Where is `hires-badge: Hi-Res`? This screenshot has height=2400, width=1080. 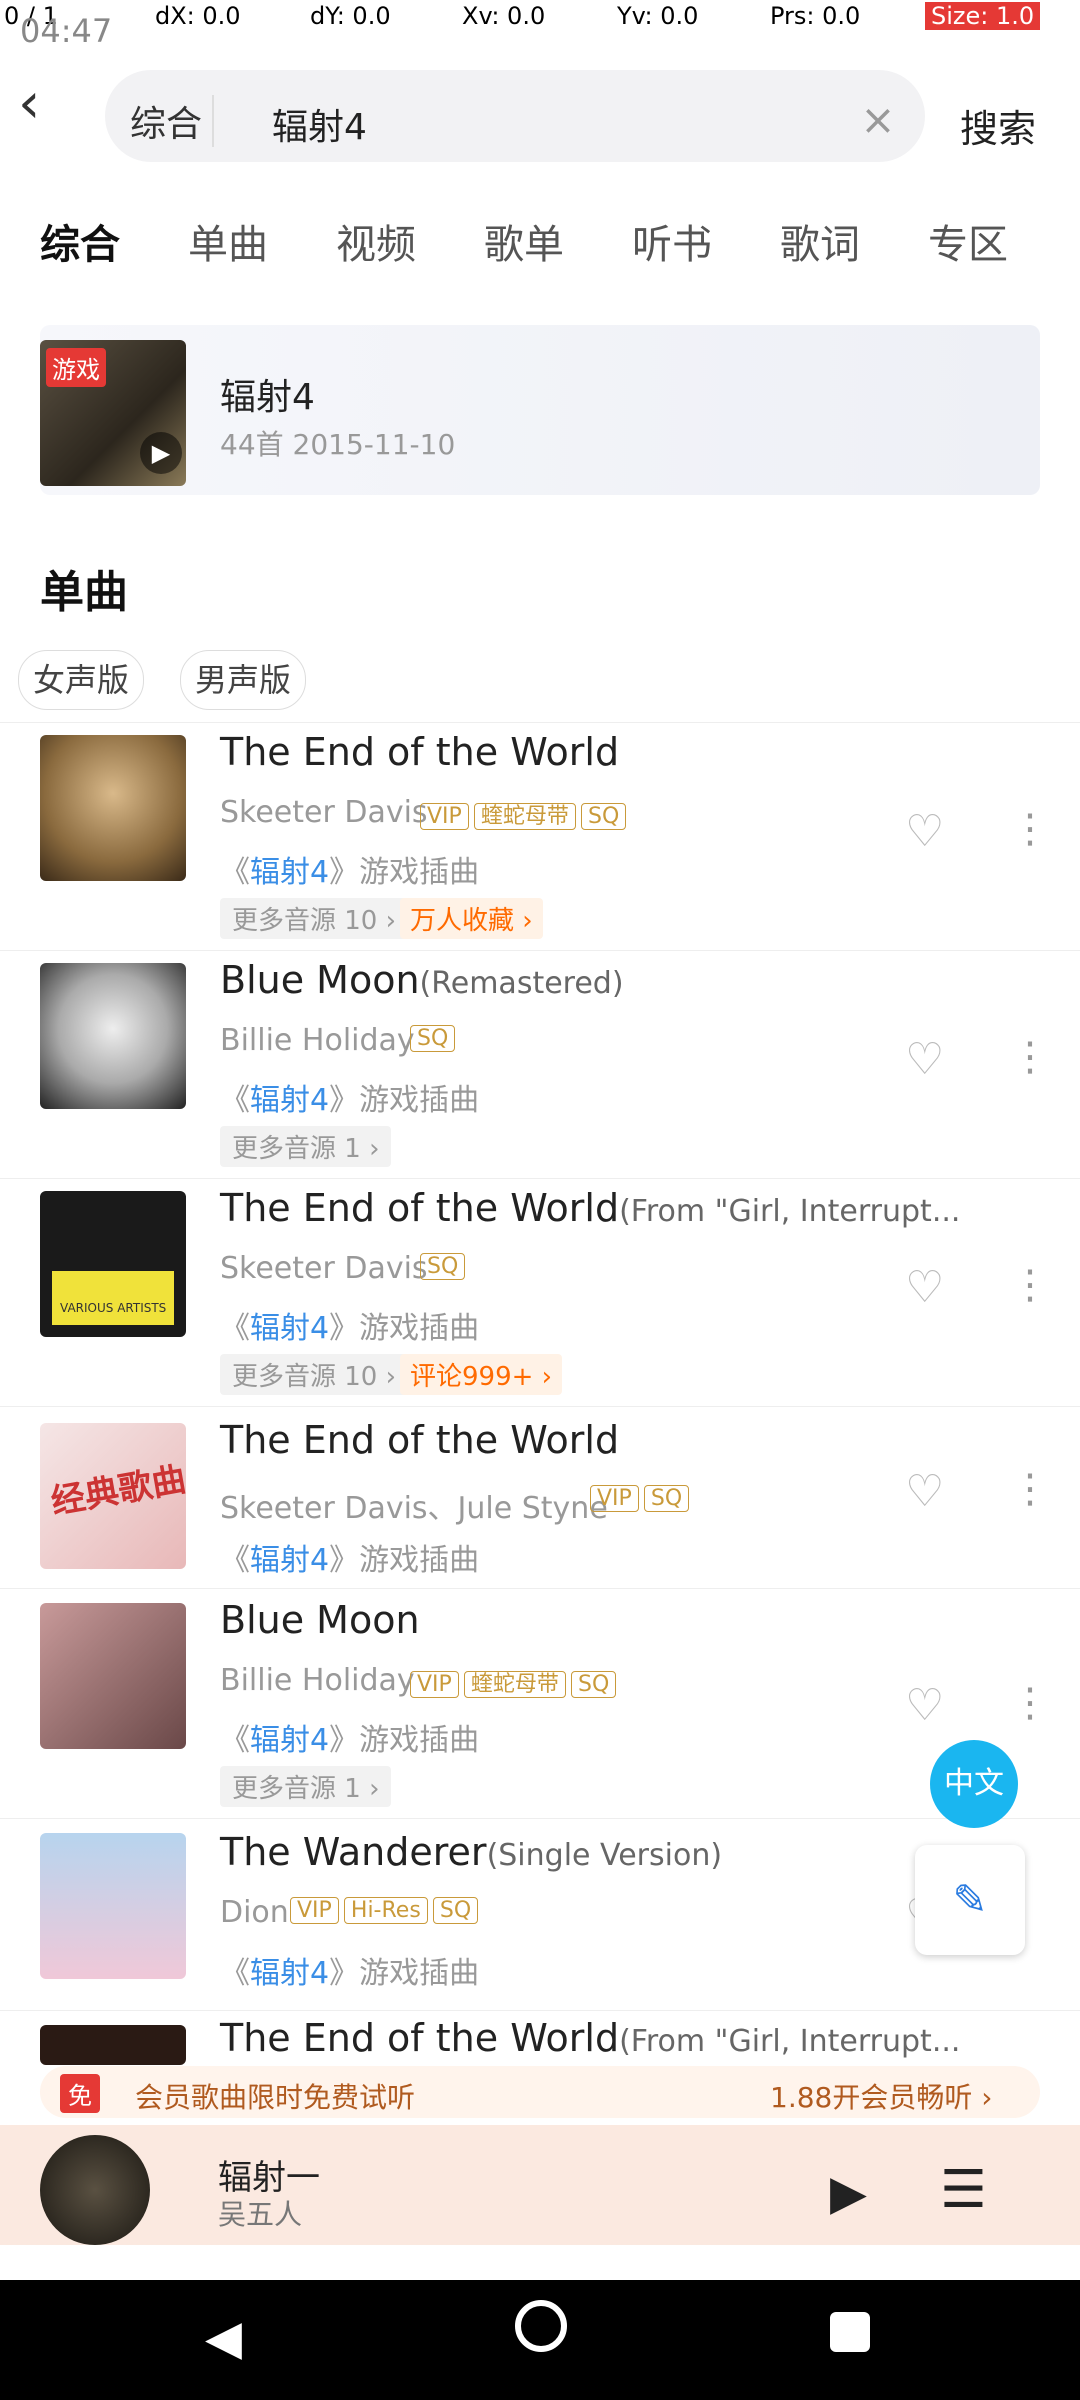
hires-badge: Hi-Res is located at coordinates (385, 1910).